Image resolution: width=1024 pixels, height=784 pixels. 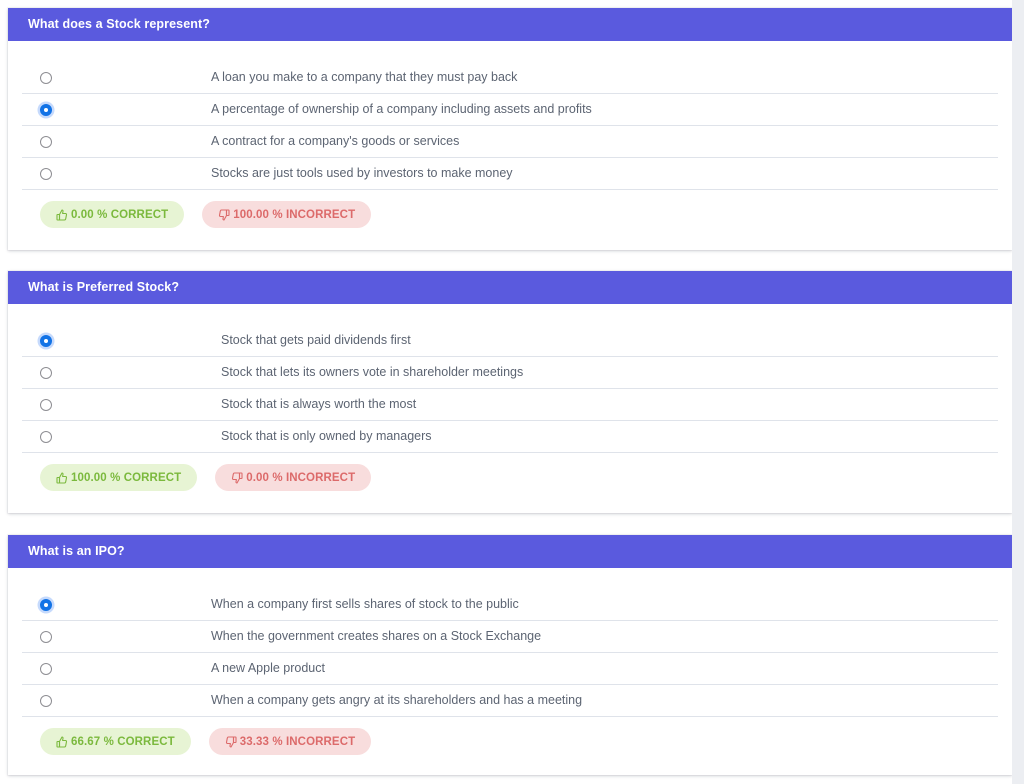 I want to click on question-title: What is Preferred Stock?, so click(x=104, y=287).